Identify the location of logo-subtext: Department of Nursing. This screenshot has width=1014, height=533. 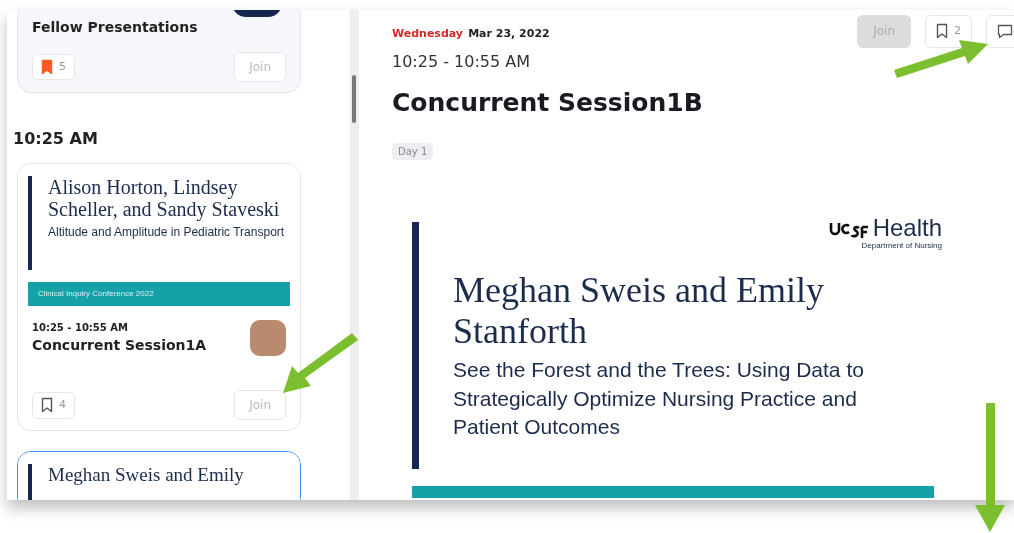
(901, 245).